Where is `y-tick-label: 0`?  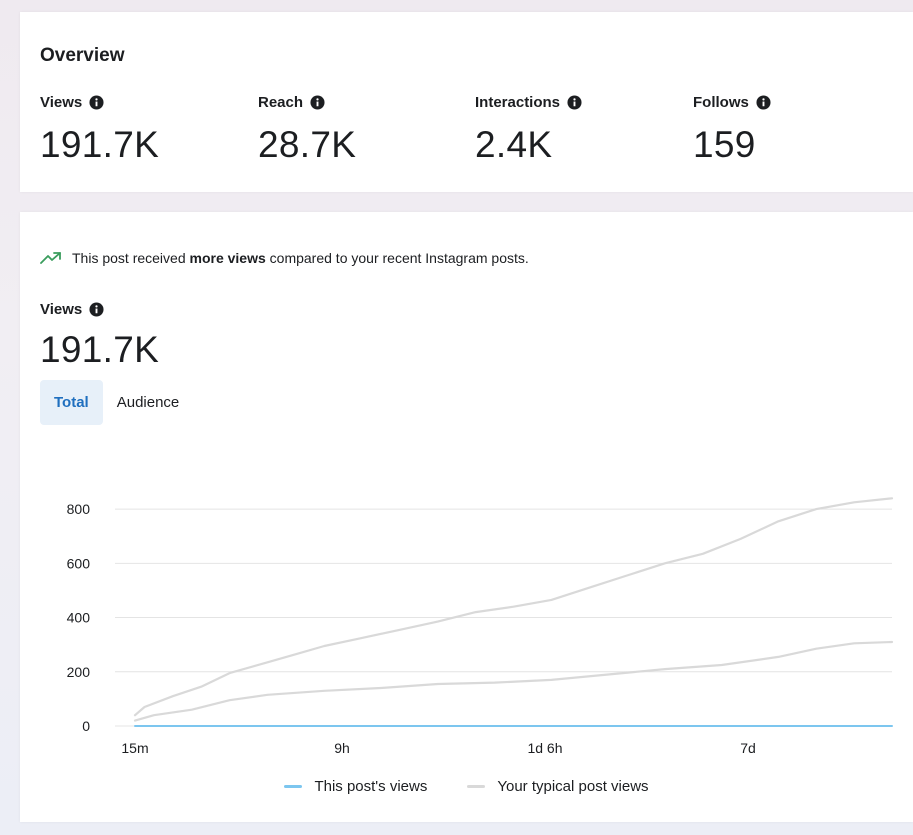
y-tick-label: 0 is located at coordinates (86, 726).